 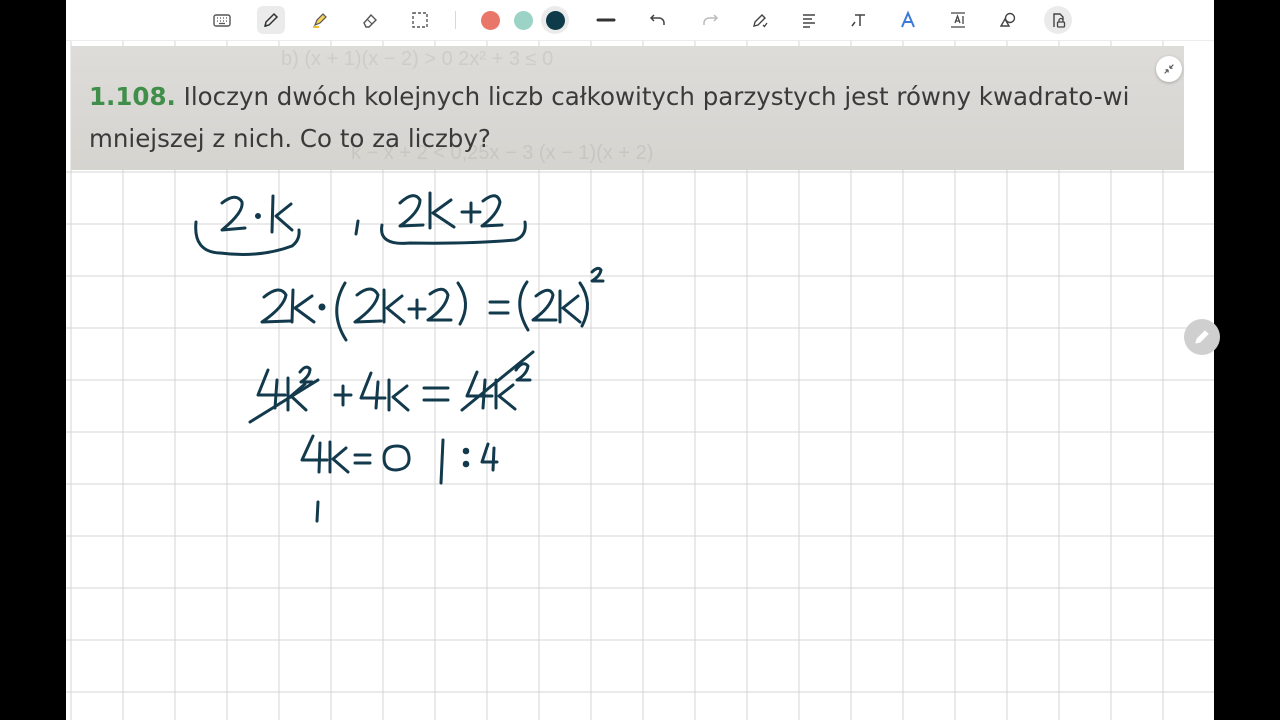 I want to click on color-swatch-mint, so click(x=523, y=20).